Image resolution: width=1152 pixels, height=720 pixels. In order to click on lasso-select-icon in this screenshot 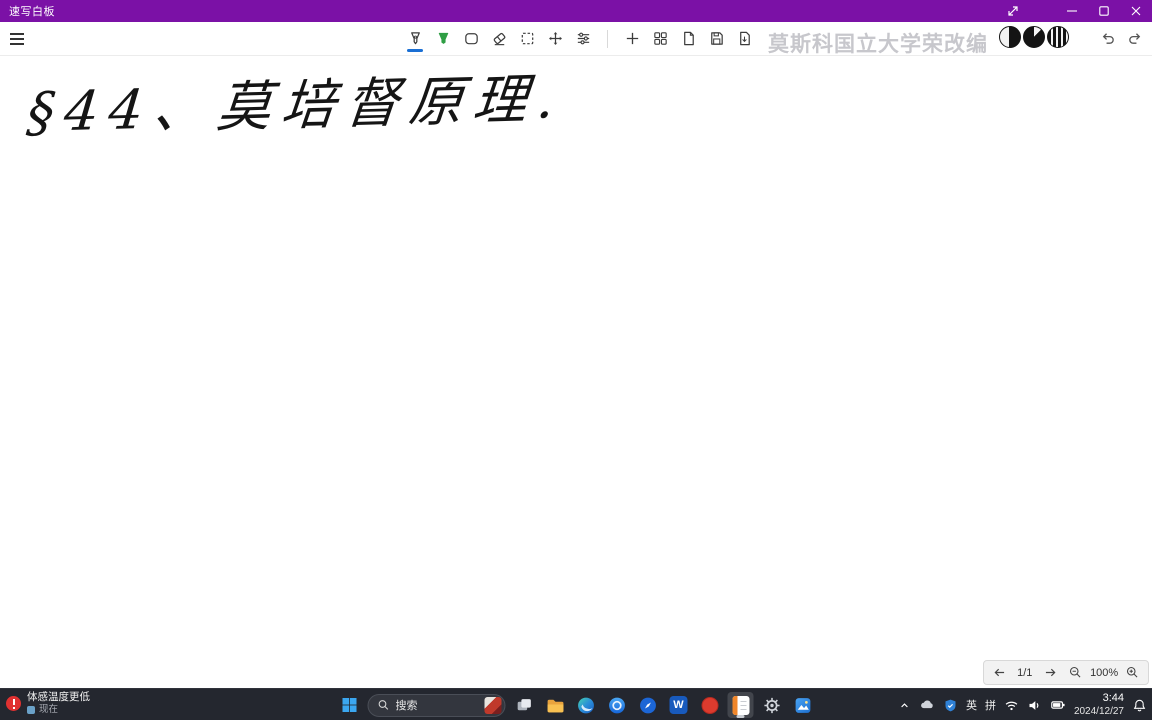, I will do `click(527, 38)`.